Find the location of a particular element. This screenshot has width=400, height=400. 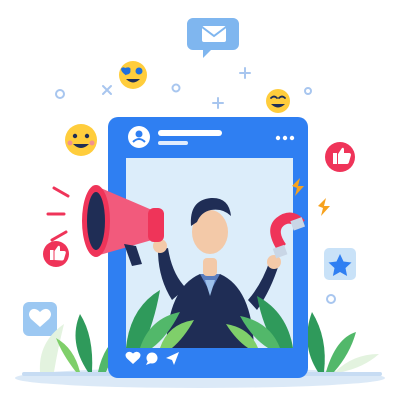

username-placeholder-bar is located at coordinates (190, 133).